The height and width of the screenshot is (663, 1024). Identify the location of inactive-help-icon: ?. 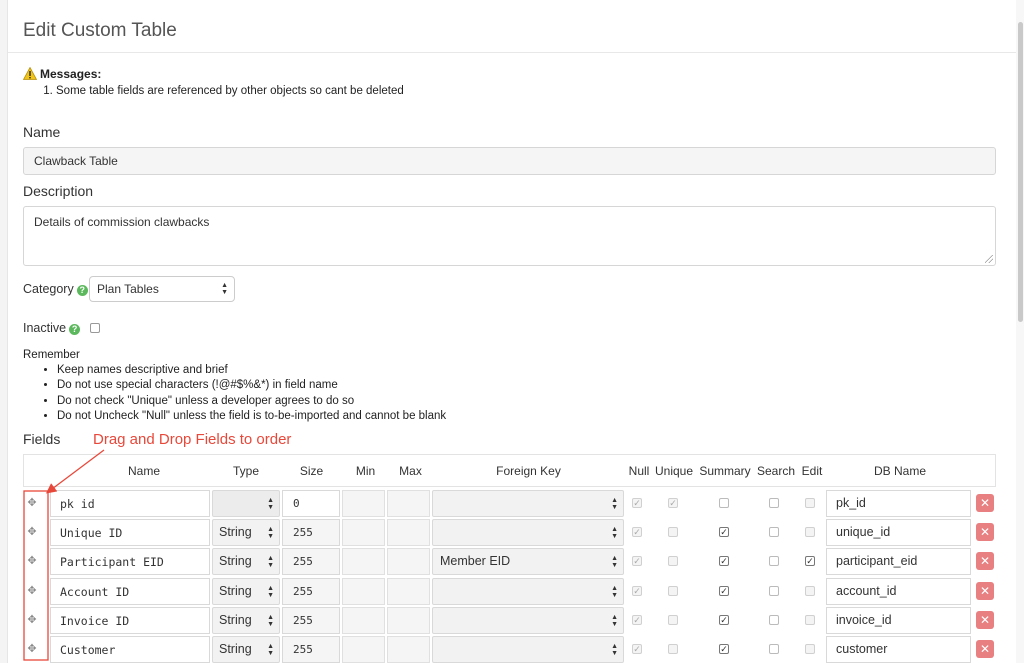
(75, 329).